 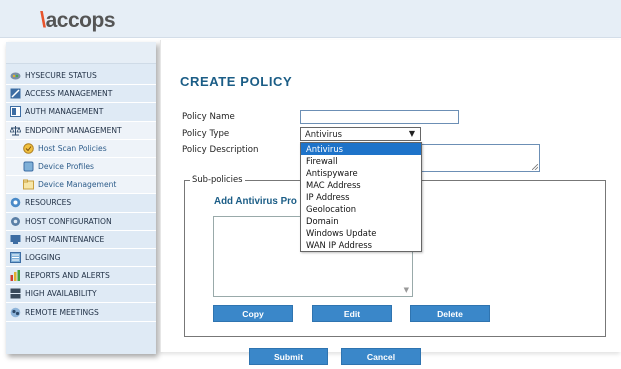 I want to click on sidebar-item-label: Host Scan Policies, so click(x=72, y=148).